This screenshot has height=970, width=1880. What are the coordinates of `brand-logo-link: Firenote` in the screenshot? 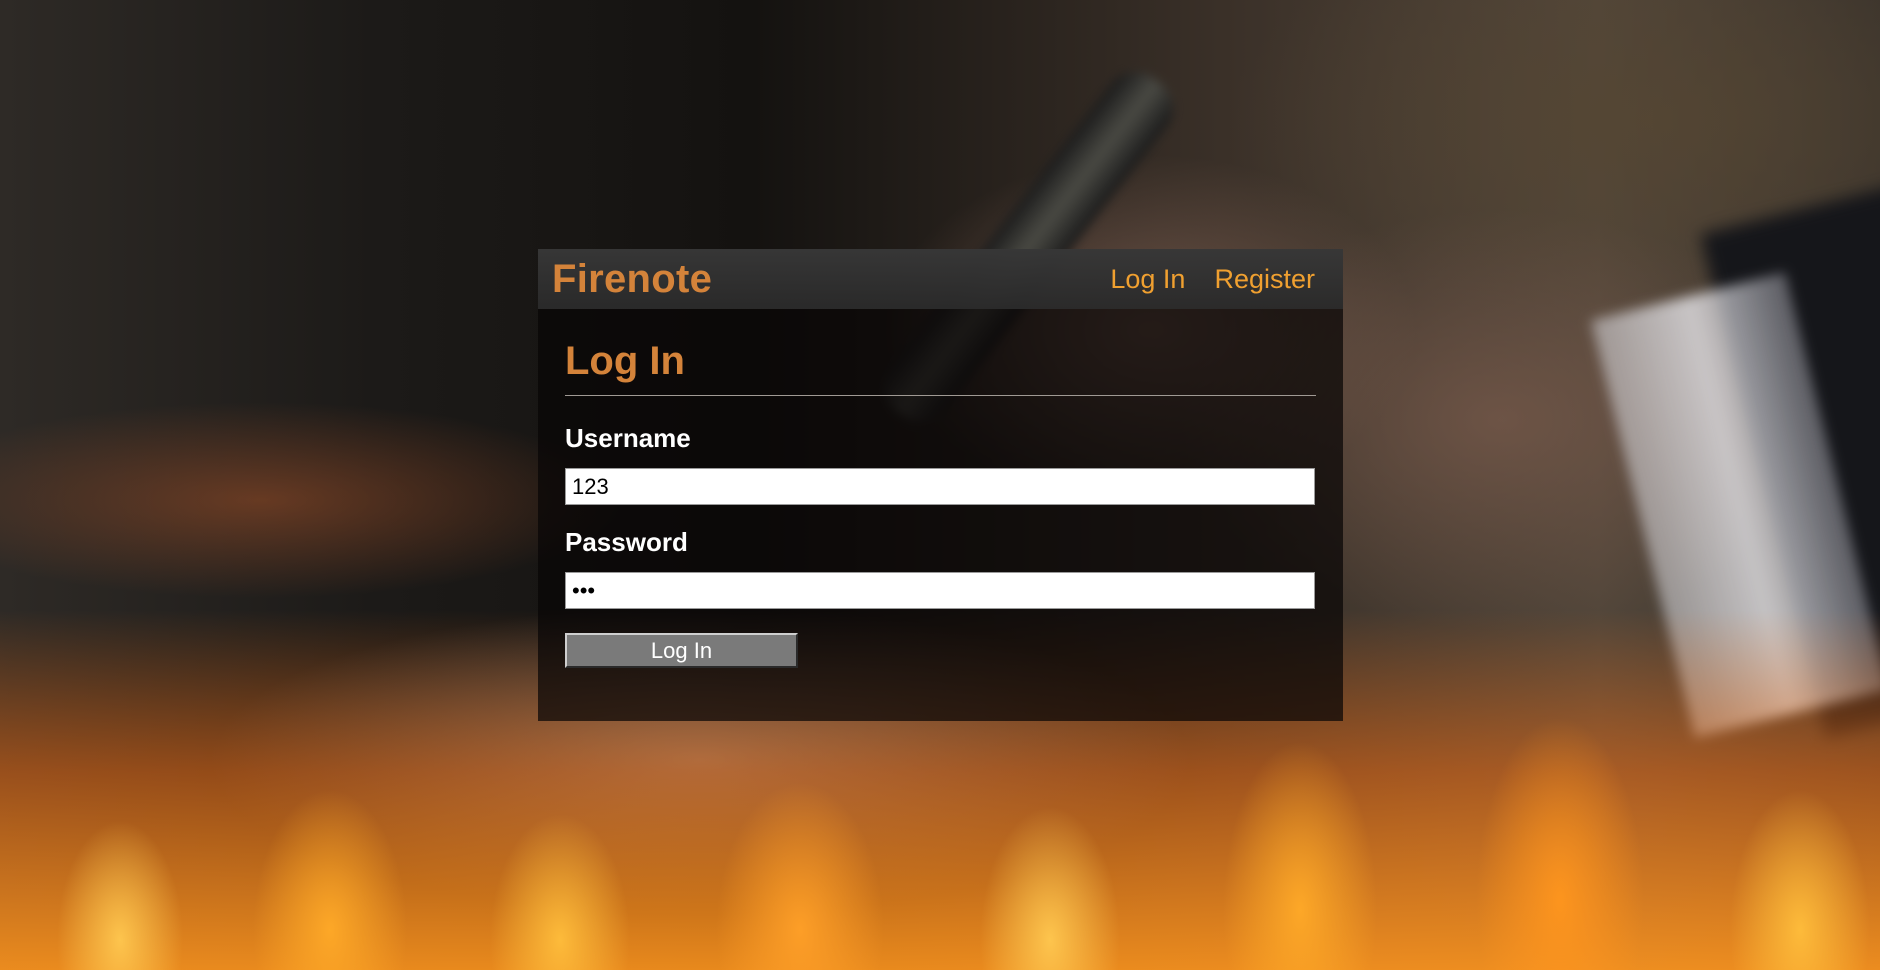 It's located at (632, 279).